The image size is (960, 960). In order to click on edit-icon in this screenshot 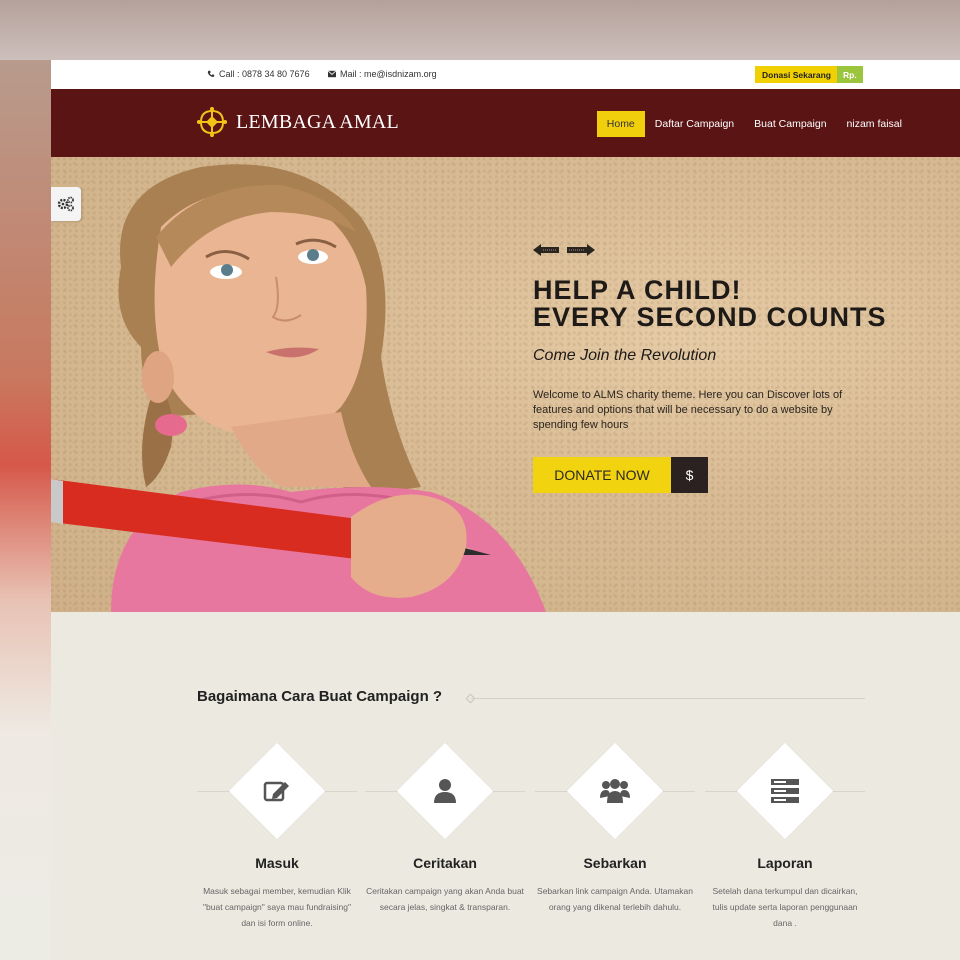, I will do `click(277, 791)`.